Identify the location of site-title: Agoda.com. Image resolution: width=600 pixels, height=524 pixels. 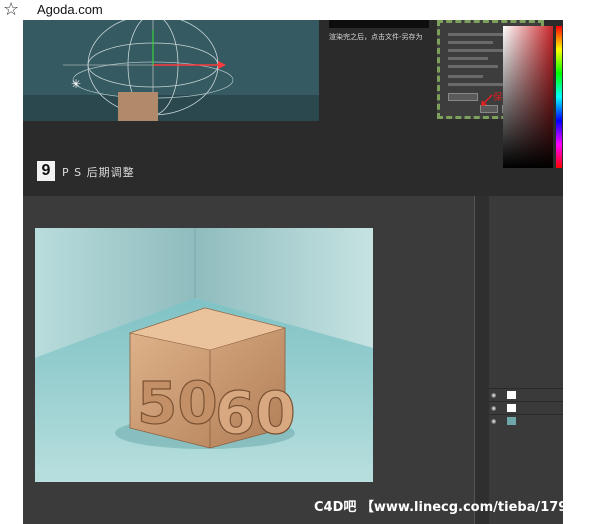
(70, 9).